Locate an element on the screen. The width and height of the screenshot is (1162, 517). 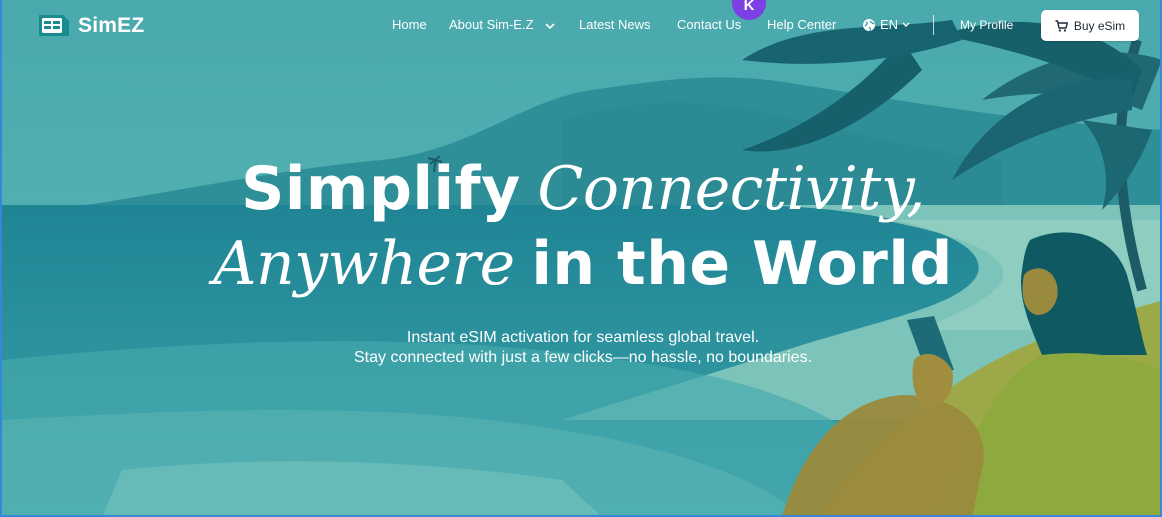
hero-heading-line2: Anywhere in the World is located at coordinates (581, 264).